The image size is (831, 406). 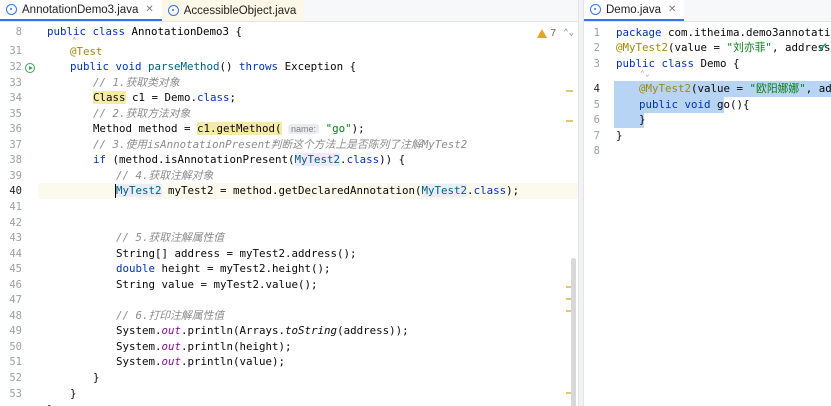 I want to click on line-number: 35, so click(x=15, y=114).